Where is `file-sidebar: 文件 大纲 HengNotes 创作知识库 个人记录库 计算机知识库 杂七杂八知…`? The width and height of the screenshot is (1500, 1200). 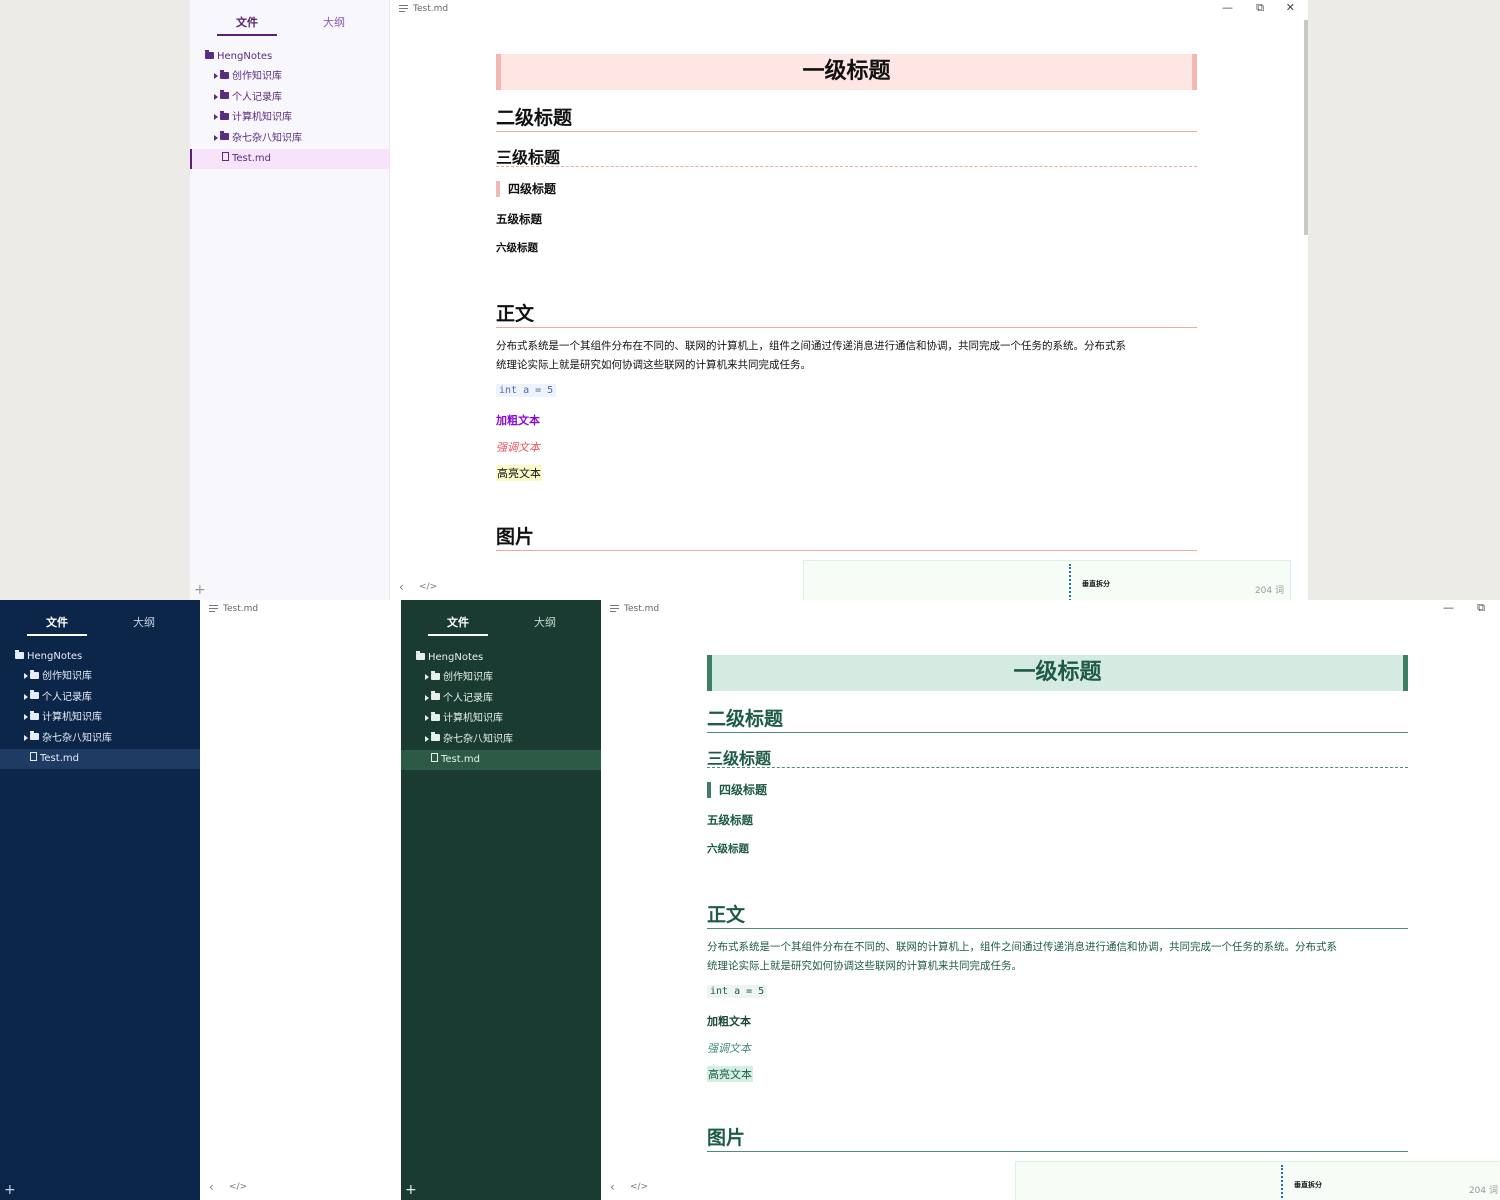 file-sidebar: 文件 大纲 HengNotes 创作知识库 个人记录库 计算机知识库 杂七杂八知… is located at coordinates (501, 900).